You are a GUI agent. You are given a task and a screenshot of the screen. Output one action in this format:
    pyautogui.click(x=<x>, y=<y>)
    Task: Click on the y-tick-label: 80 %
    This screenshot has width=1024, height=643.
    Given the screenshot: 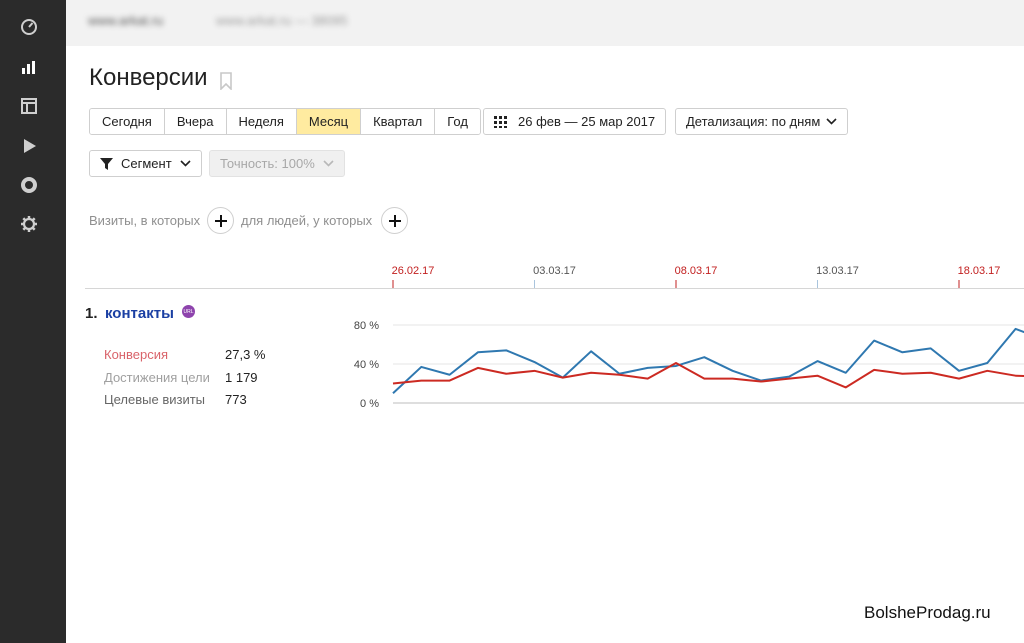 What is the action you would take?
    pyautogui.click(x=366, y=326)
    